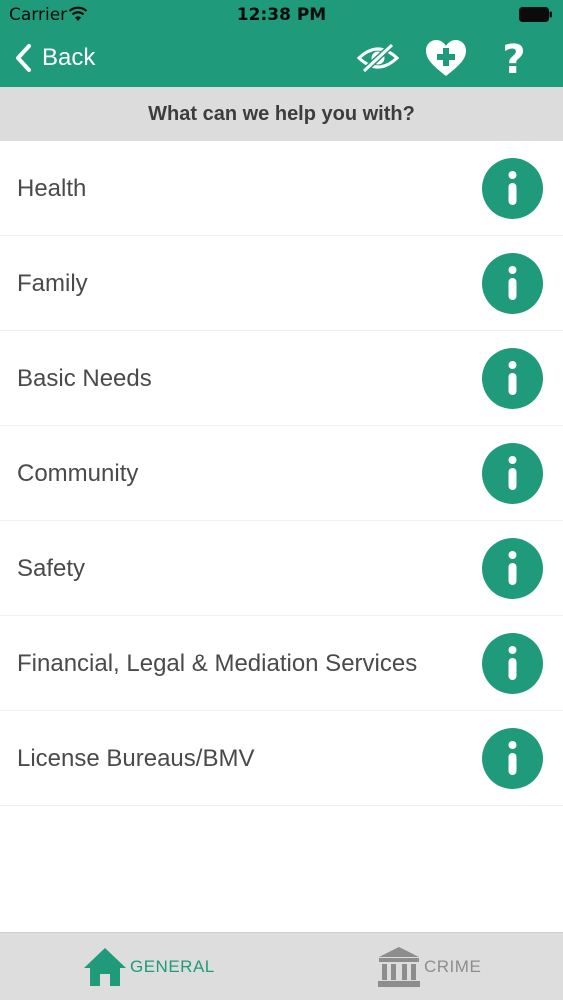  Describe the element at coordinates (536, 14) in the screenshot. I see `battery-icon` at that location.